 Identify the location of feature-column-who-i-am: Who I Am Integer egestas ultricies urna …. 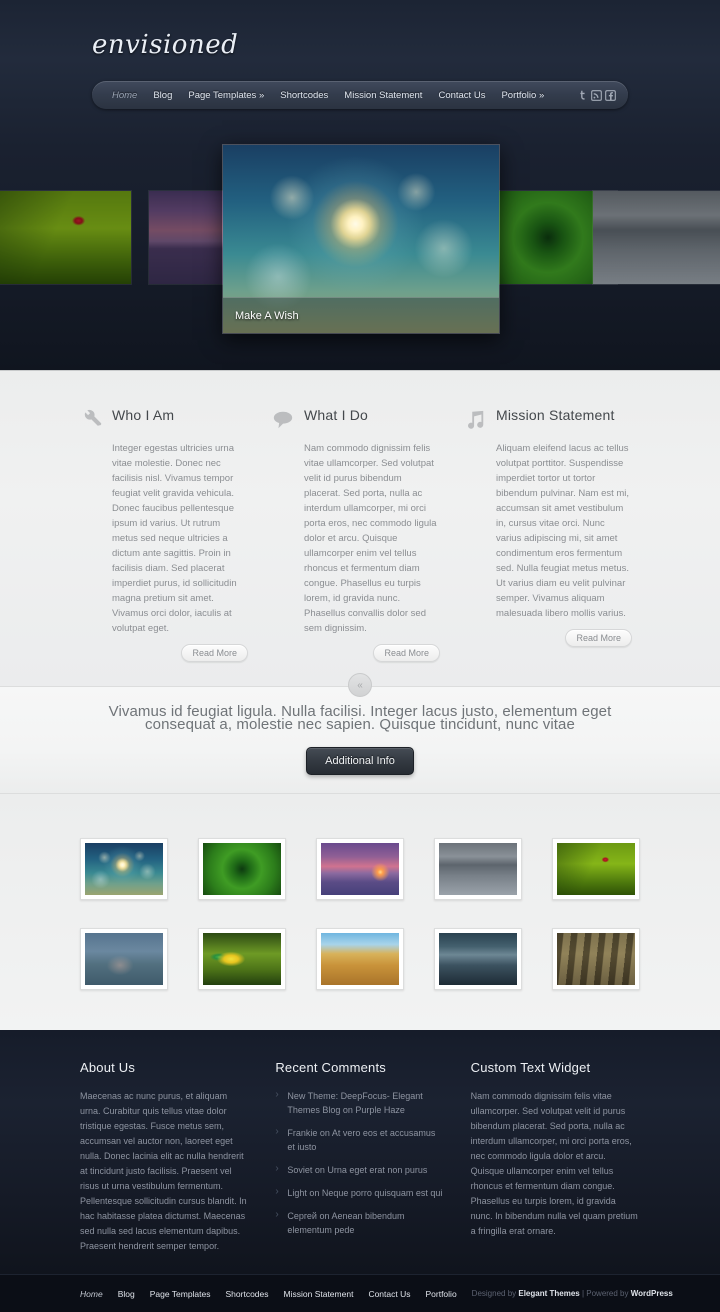
(164, 534).